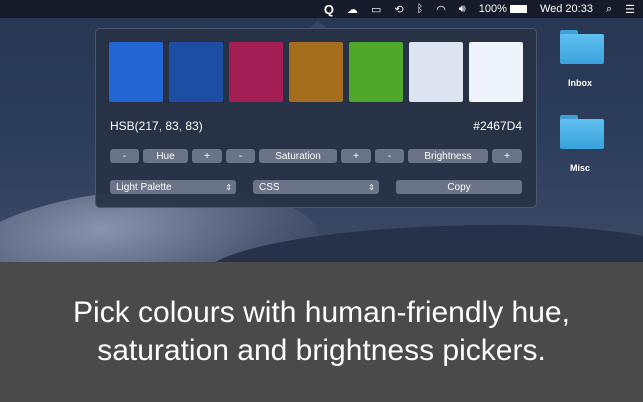 The height and width of the screenshot is (402, 643). What do you see at coordinates (566, 9) in the screenshot?
I see `clock: Wed 20:33` at bounding box center [566, 9].